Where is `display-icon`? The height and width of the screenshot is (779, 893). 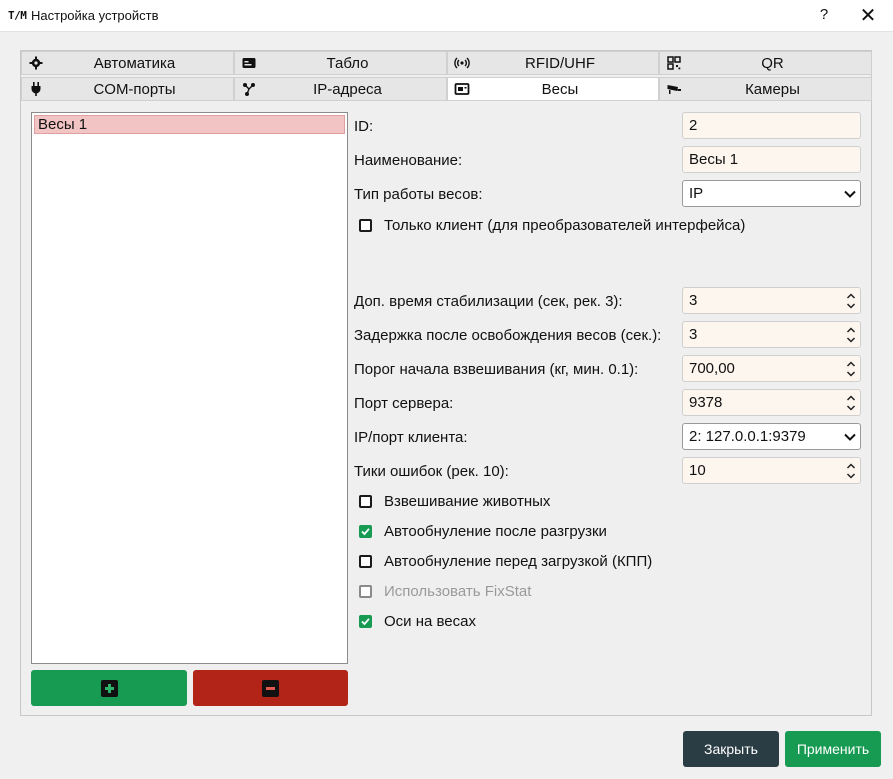
display-icon is located at coordinates (249, 63).